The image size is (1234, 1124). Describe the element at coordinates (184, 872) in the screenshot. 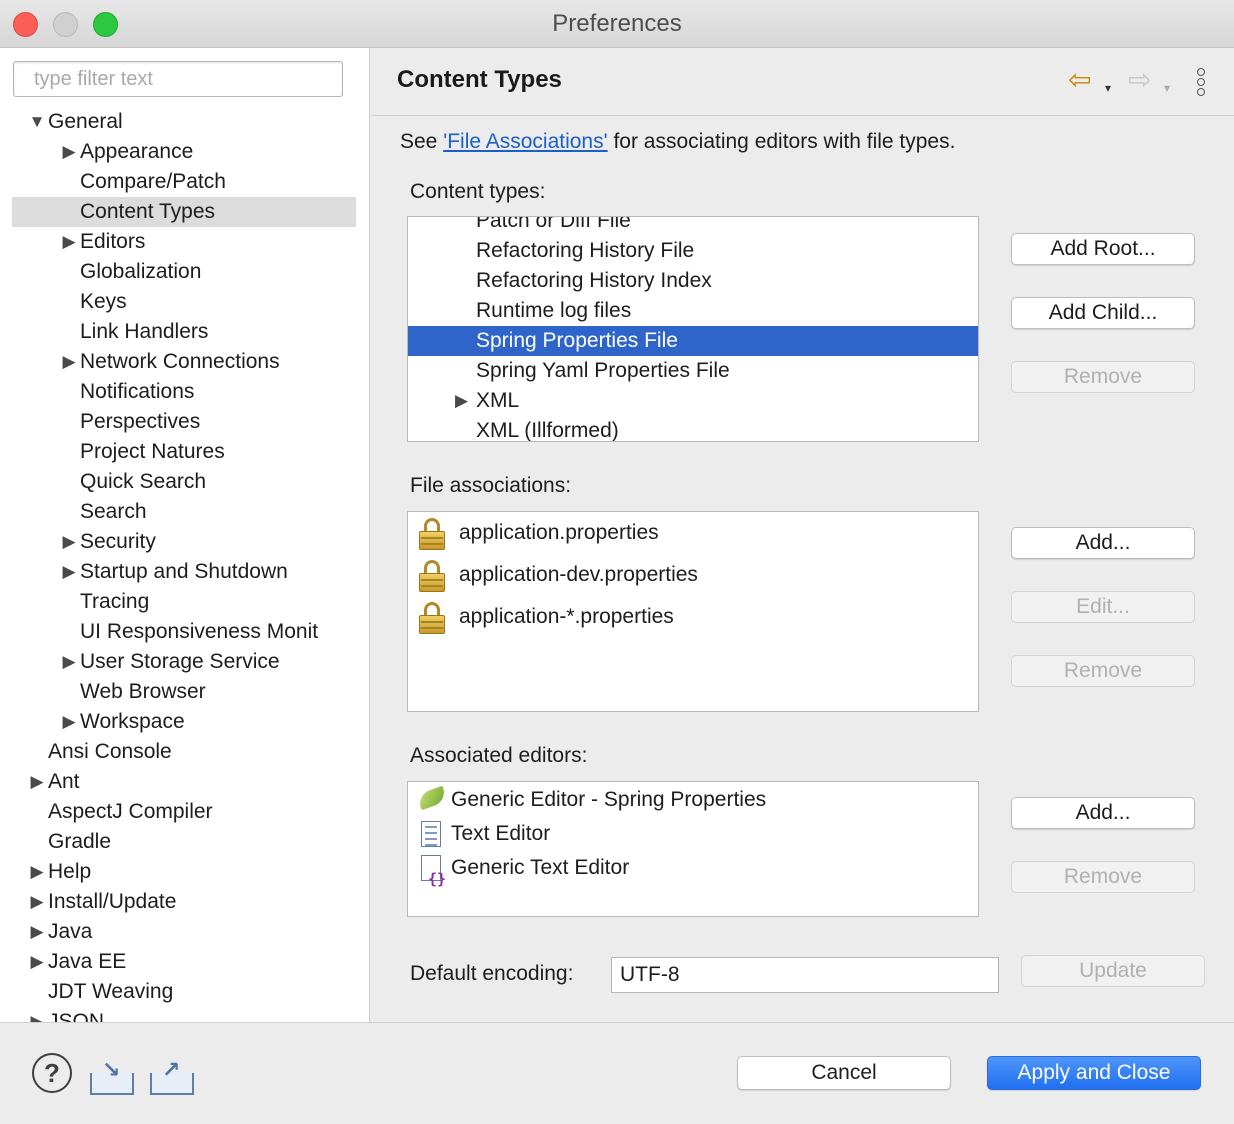

I see `sidebar-item: ▶ Help` at that location.